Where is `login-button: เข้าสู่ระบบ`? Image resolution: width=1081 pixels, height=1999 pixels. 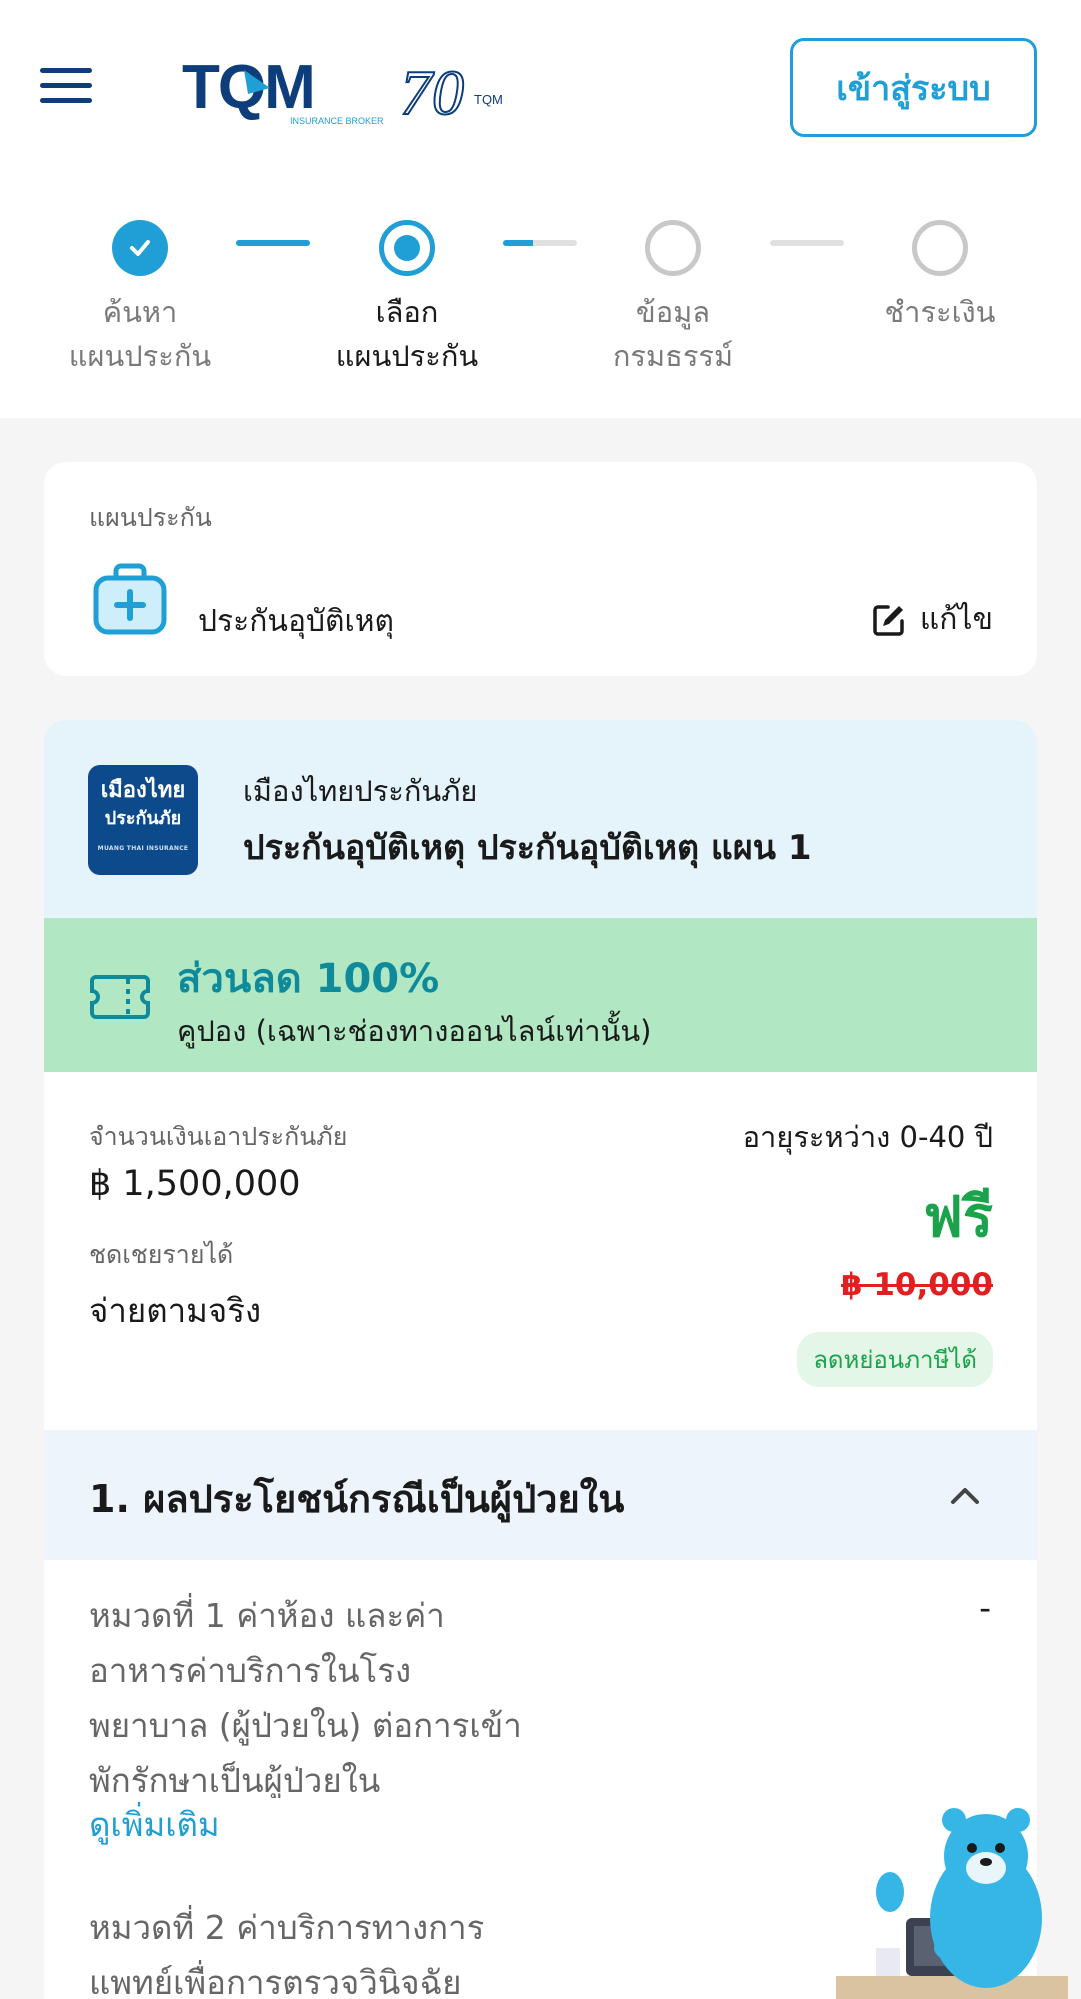
login-button: เข้าสู่ระบบ is located at coordinates (913, 87).